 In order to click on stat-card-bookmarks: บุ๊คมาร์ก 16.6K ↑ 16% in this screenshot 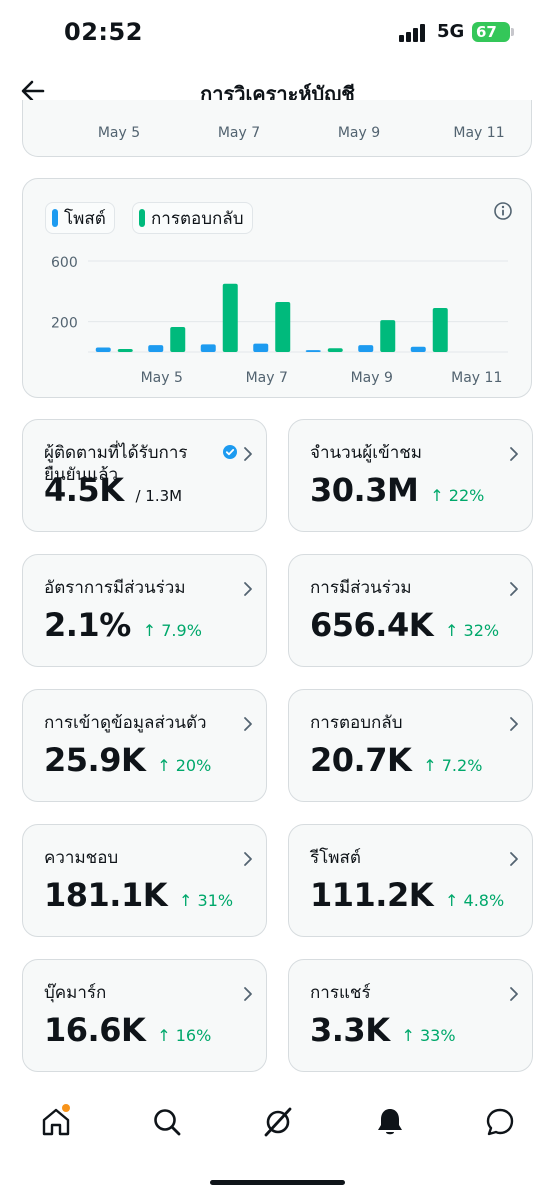, I will do `click(144, 1015)`.